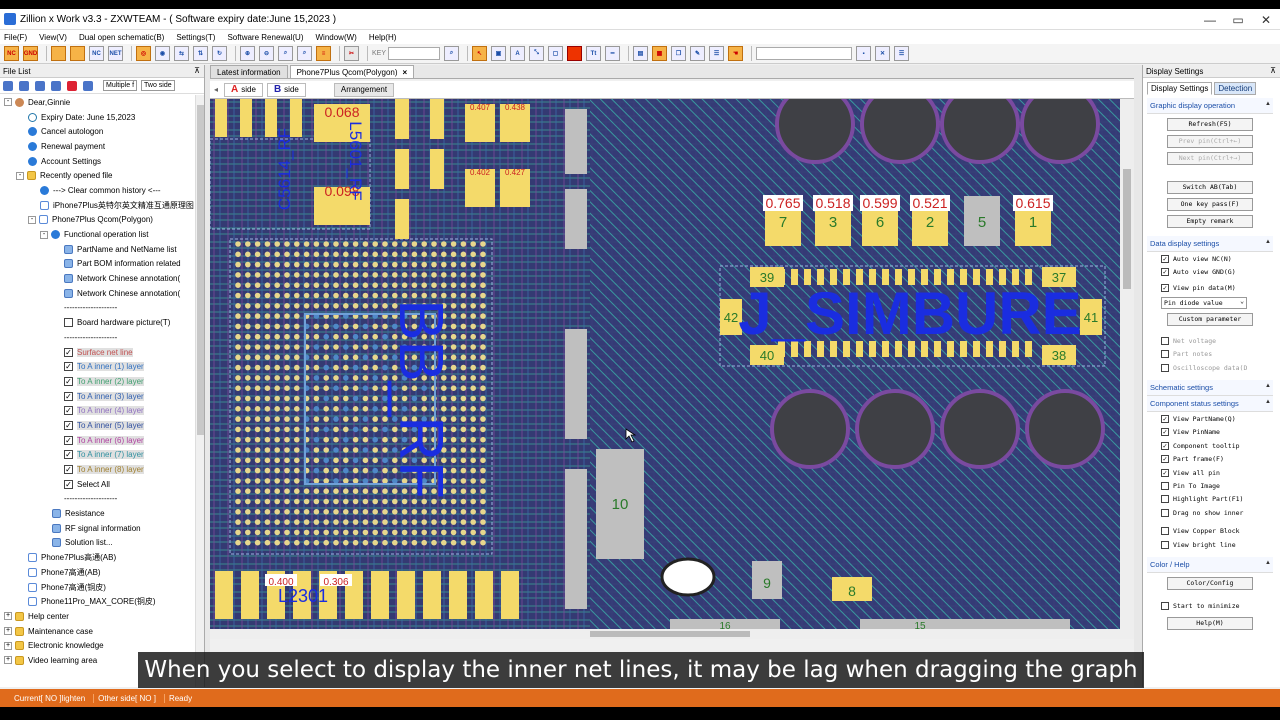 Image resolution: width=1280 pixels, height=720 pixels. Describe the element at coordinates (98, 322) in the screenshot. I see `tree-item: Board hardware picture(T)` at that location.